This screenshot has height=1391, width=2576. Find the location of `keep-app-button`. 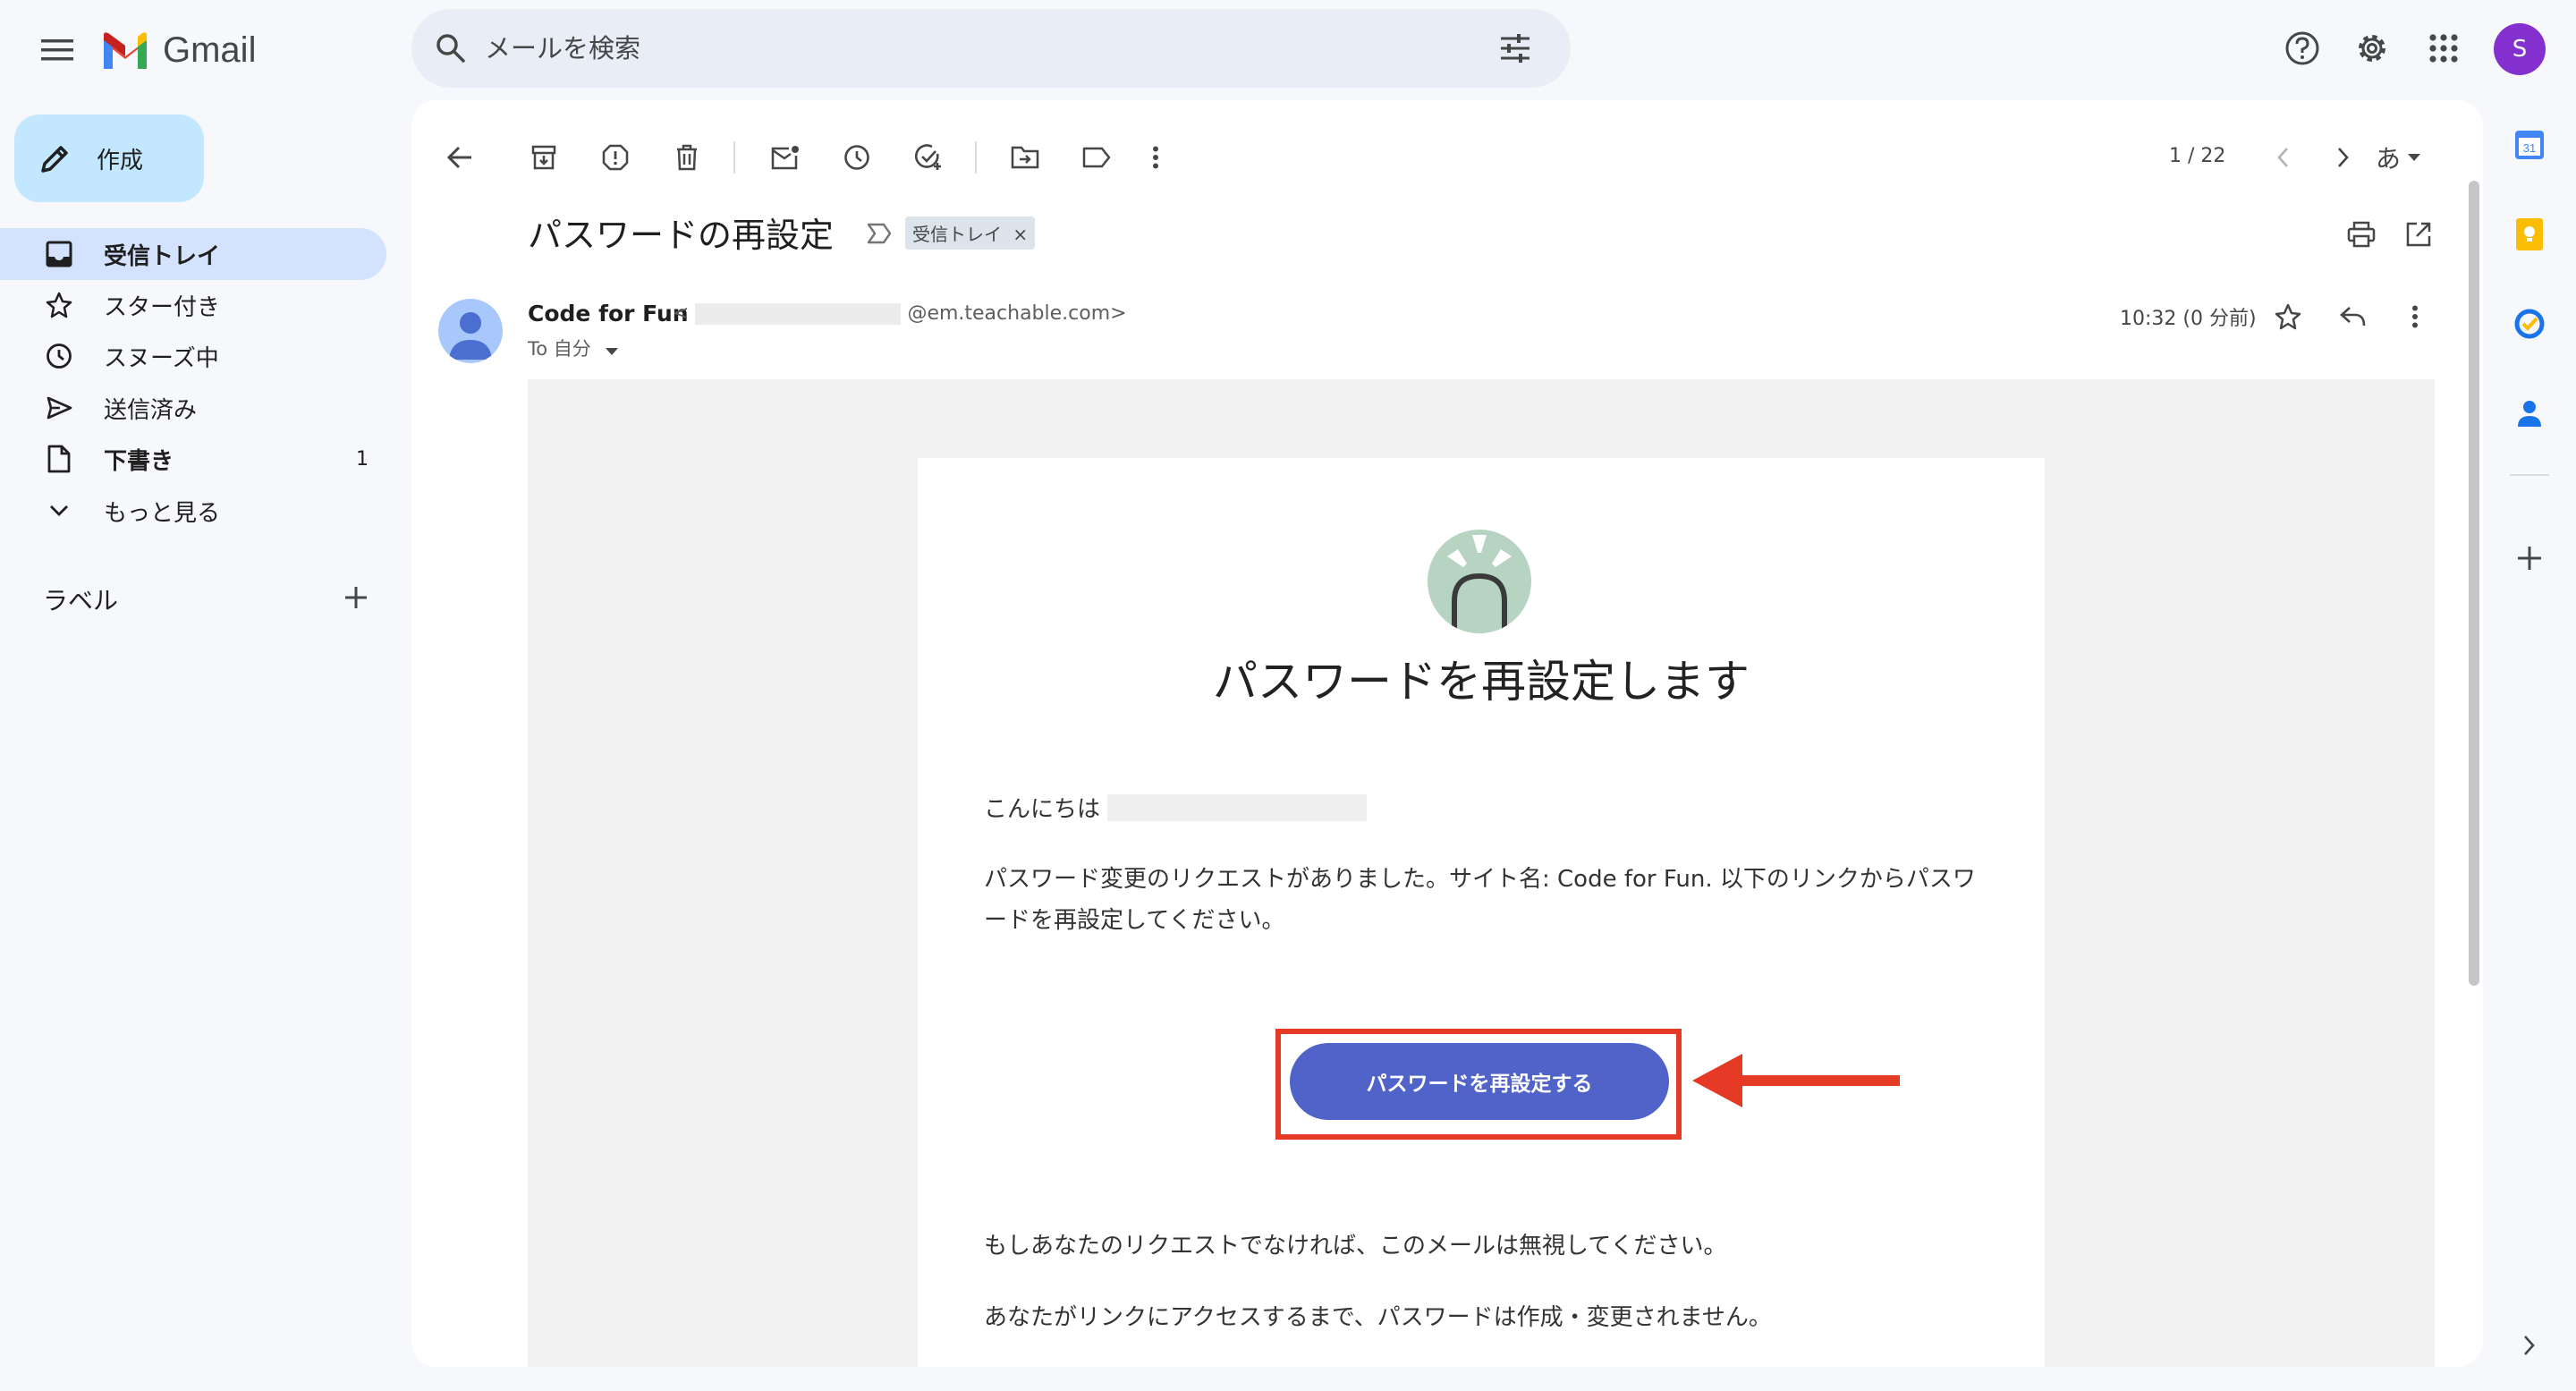

keep-app-button is located at coordinates (2529, 234).